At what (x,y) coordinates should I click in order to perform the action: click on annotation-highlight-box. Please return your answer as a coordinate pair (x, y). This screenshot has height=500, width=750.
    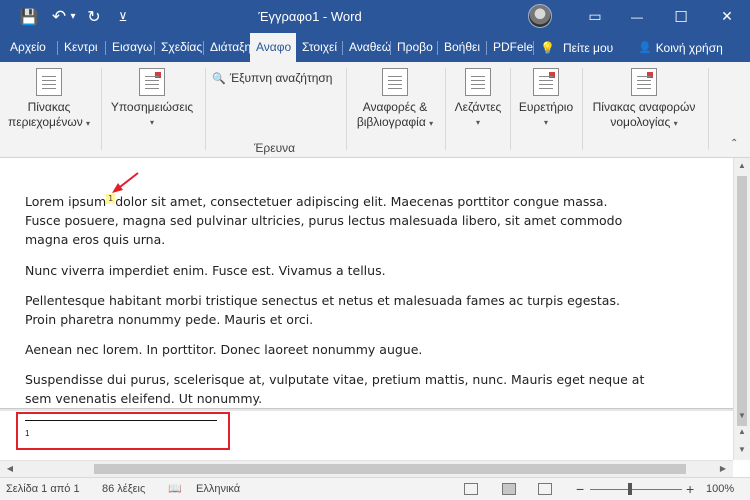
    Looking at the image, I should click on (123, 431).